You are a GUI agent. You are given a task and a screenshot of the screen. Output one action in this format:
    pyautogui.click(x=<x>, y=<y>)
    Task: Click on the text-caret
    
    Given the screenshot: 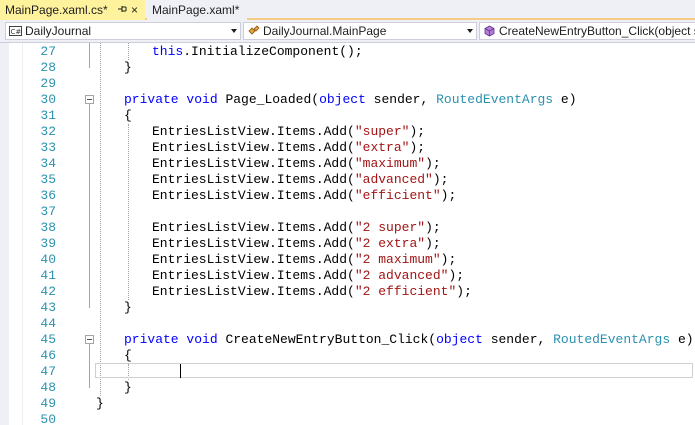 What is the action you would take?
    pyautogui.click(x=180, y=371)
    